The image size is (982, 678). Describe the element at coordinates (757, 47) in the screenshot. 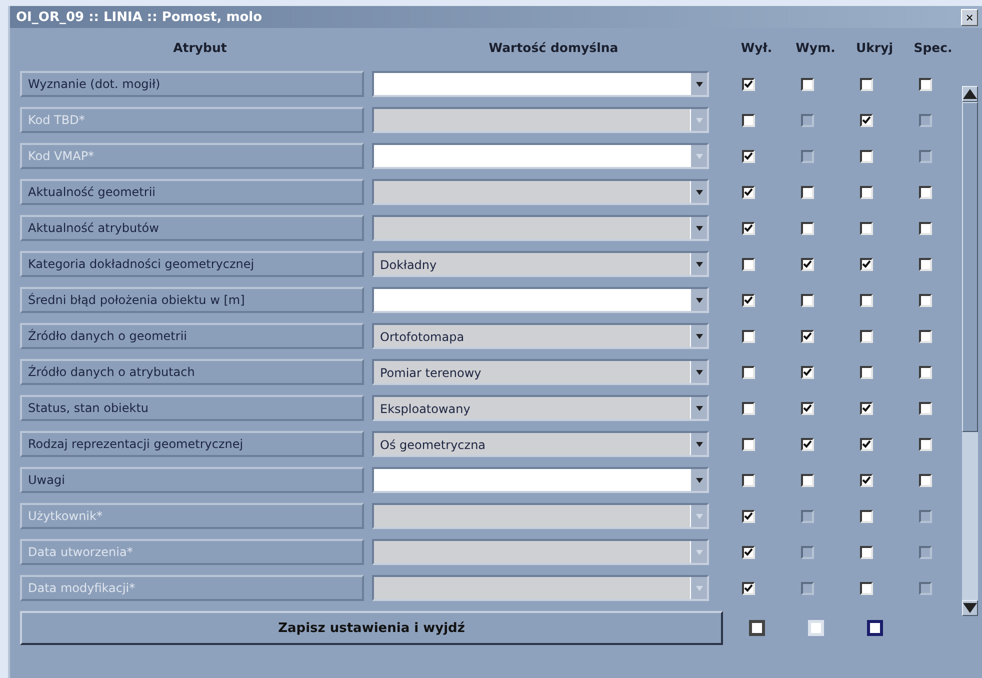

I see `column-header: Wył.` at that location.